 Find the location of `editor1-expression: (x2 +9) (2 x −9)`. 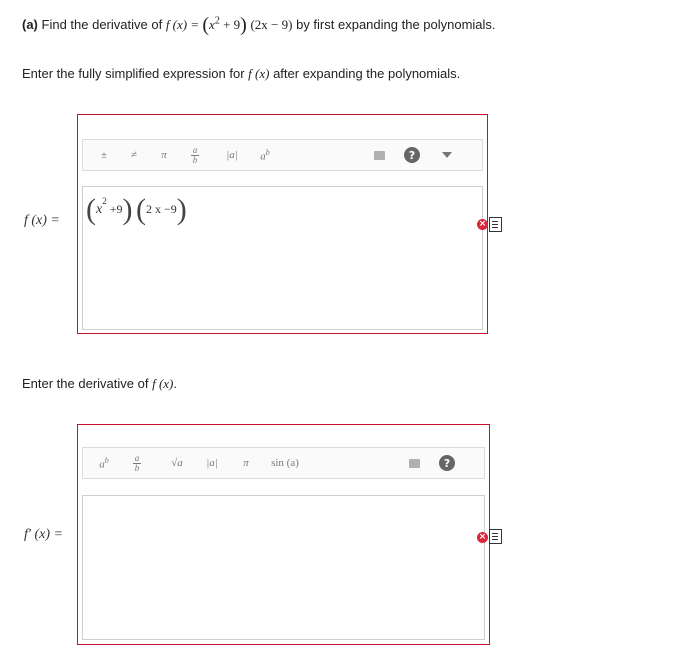

editor1-expression: (x2 +9) (2 x −9) is located at coordinates (136, 210).